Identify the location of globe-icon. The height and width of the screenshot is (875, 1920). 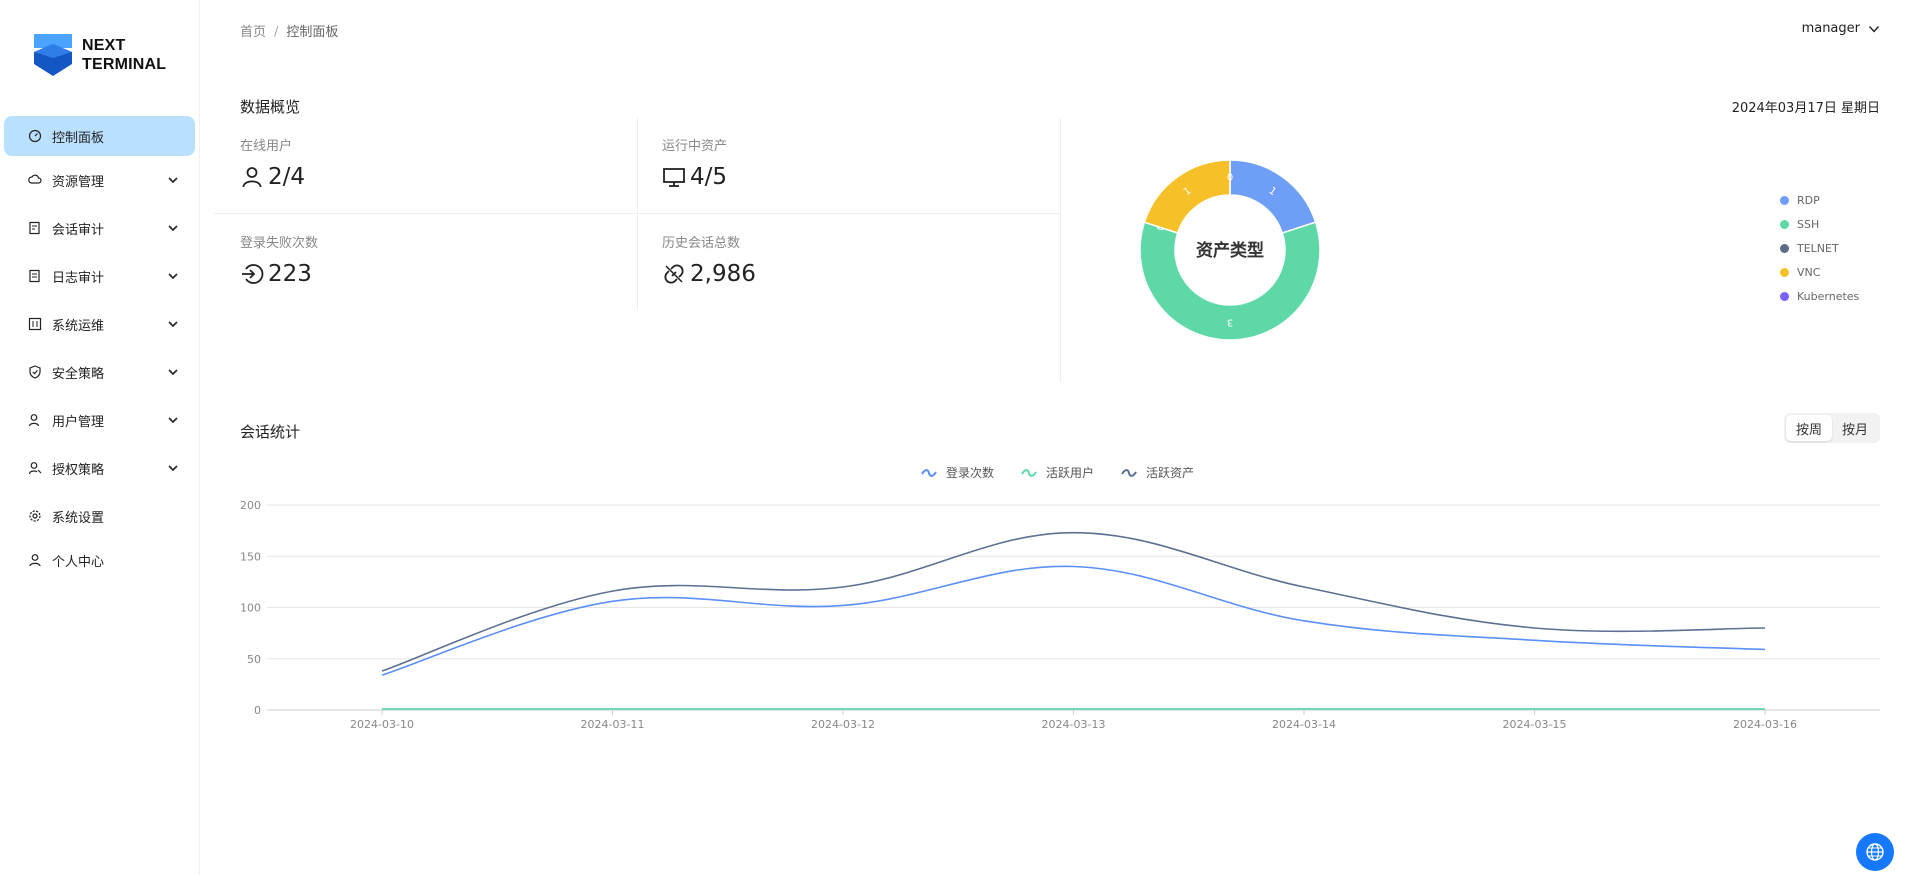
(1875, 852).